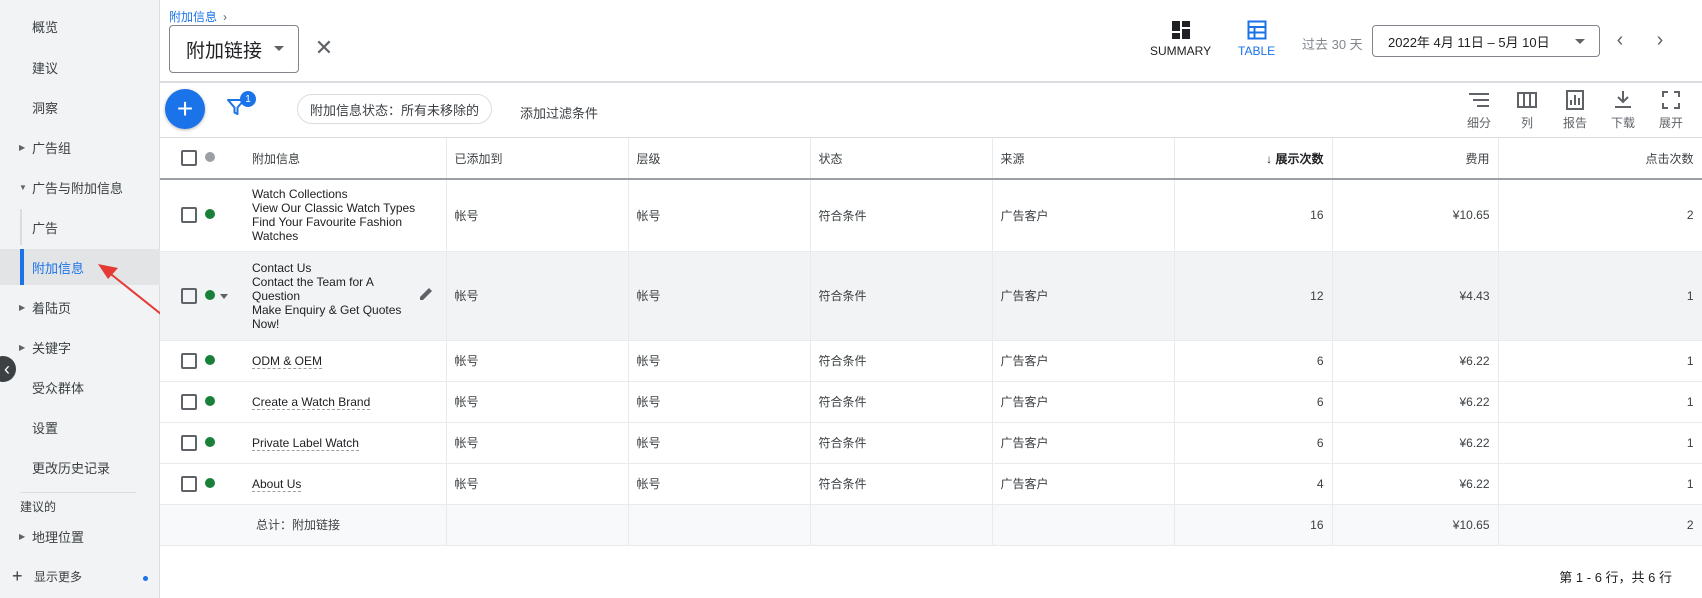 This screenshot has width=1702, height=598. Describe the element at coordinates (1415, 296) in the screenshot. I see `cost-cell: ¥4.43` at that location.